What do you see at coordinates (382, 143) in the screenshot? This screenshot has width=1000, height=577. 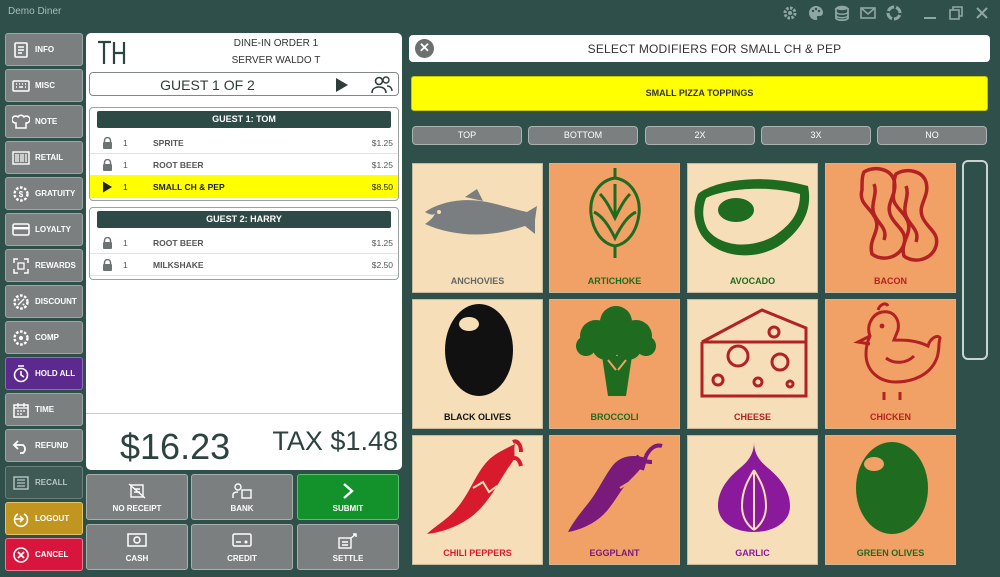 I see `item-price: $1.25` at bounding box center [382, 143].